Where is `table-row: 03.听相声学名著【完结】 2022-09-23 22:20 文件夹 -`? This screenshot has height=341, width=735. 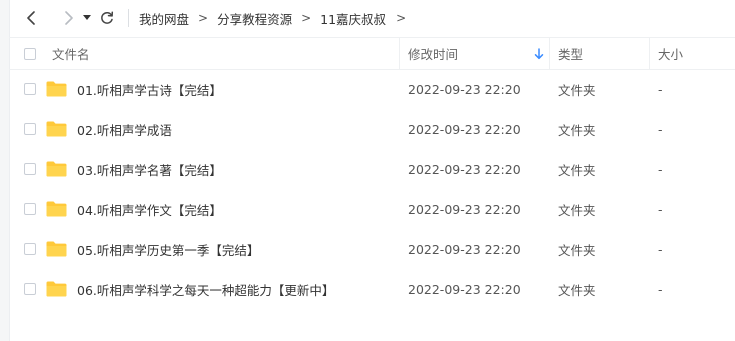
table-row: 03.听相声学名著【完结】 2022-09-23 22:20 文件夹 - is located at coordinates (372, 169).